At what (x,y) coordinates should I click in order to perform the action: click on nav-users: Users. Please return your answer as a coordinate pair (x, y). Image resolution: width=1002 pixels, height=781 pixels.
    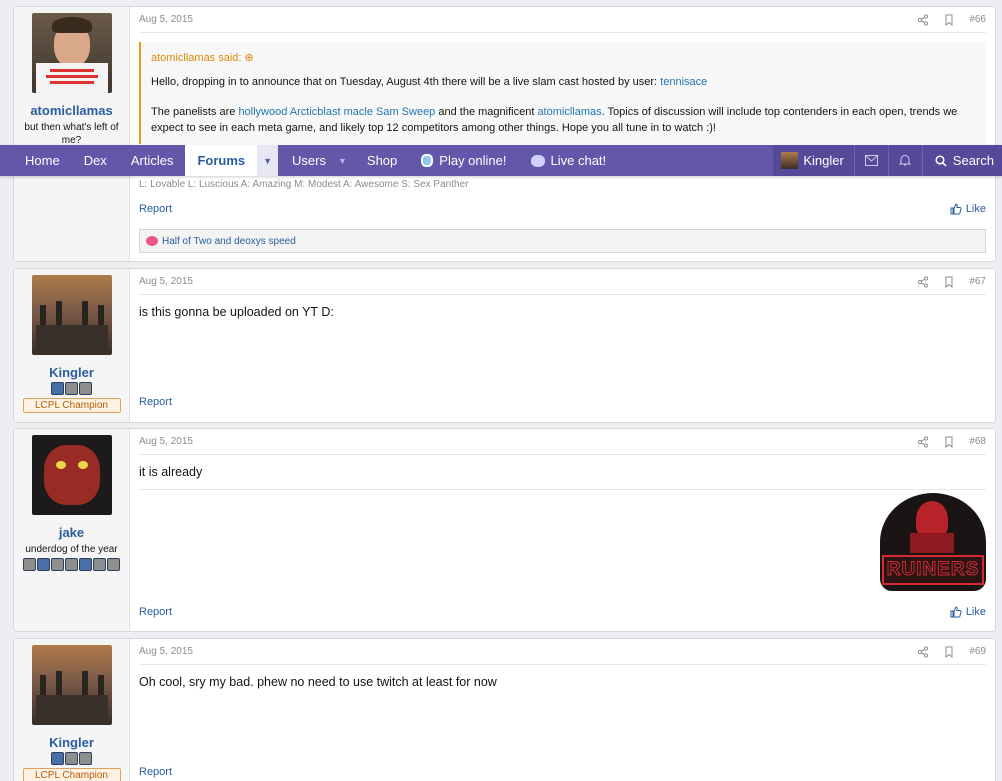
    Looking at the image, I should click on (308, 160).